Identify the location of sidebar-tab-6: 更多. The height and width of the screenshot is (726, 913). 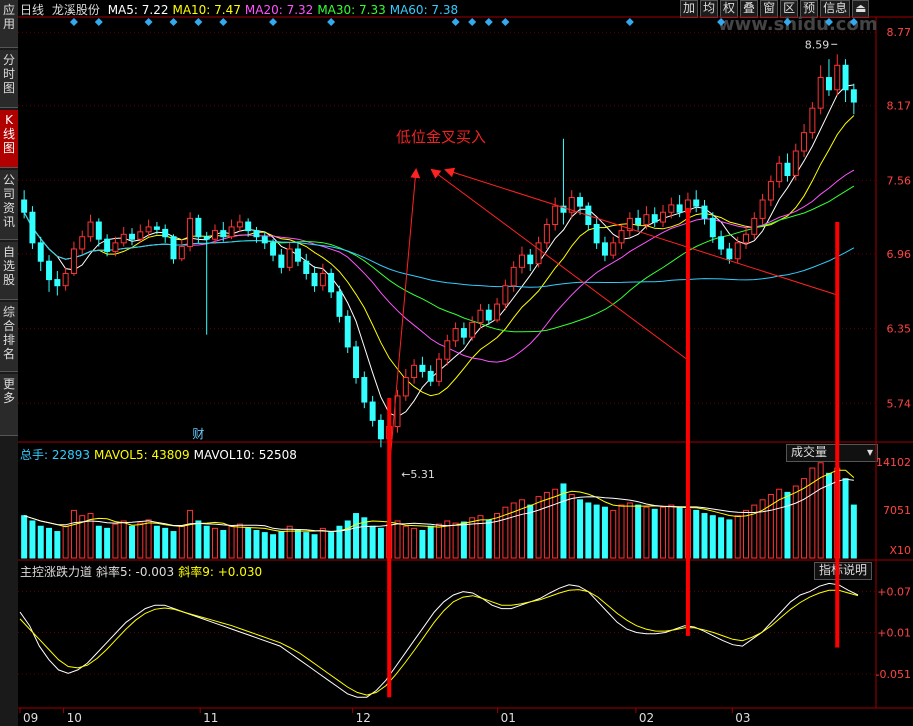
(9, 405).